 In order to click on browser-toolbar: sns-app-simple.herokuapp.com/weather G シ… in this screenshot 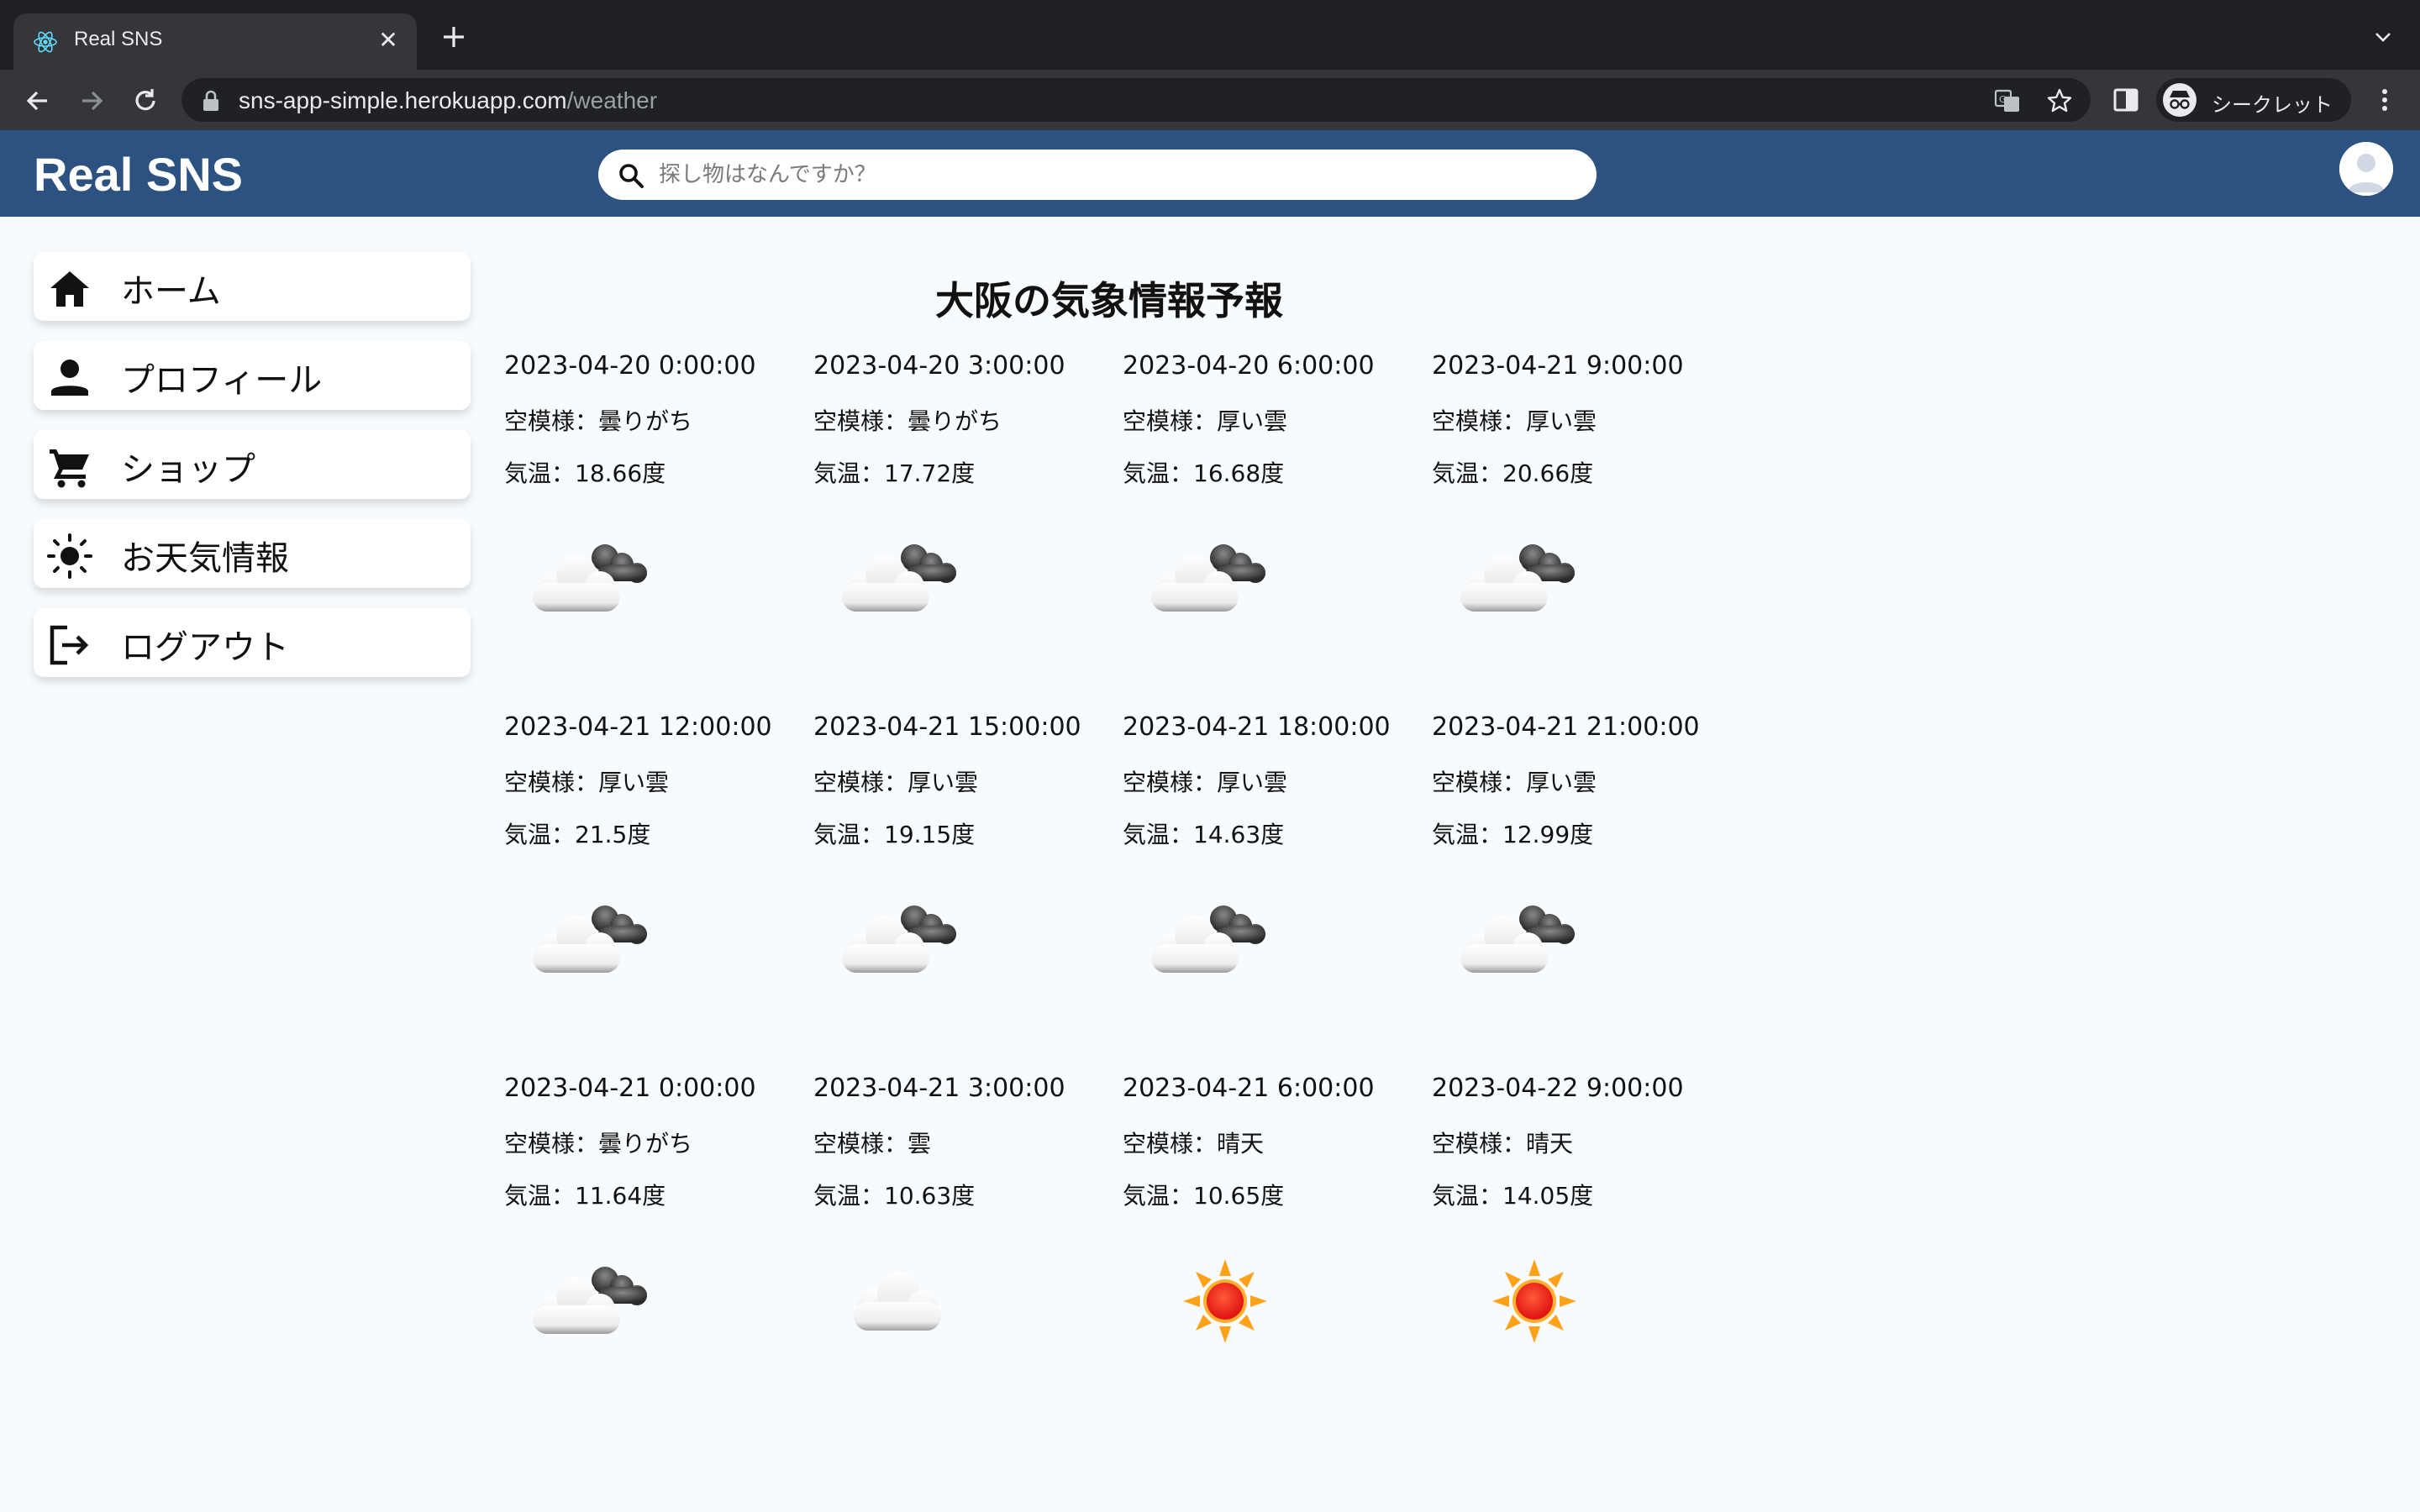, I will do `click(1210, 100)`.